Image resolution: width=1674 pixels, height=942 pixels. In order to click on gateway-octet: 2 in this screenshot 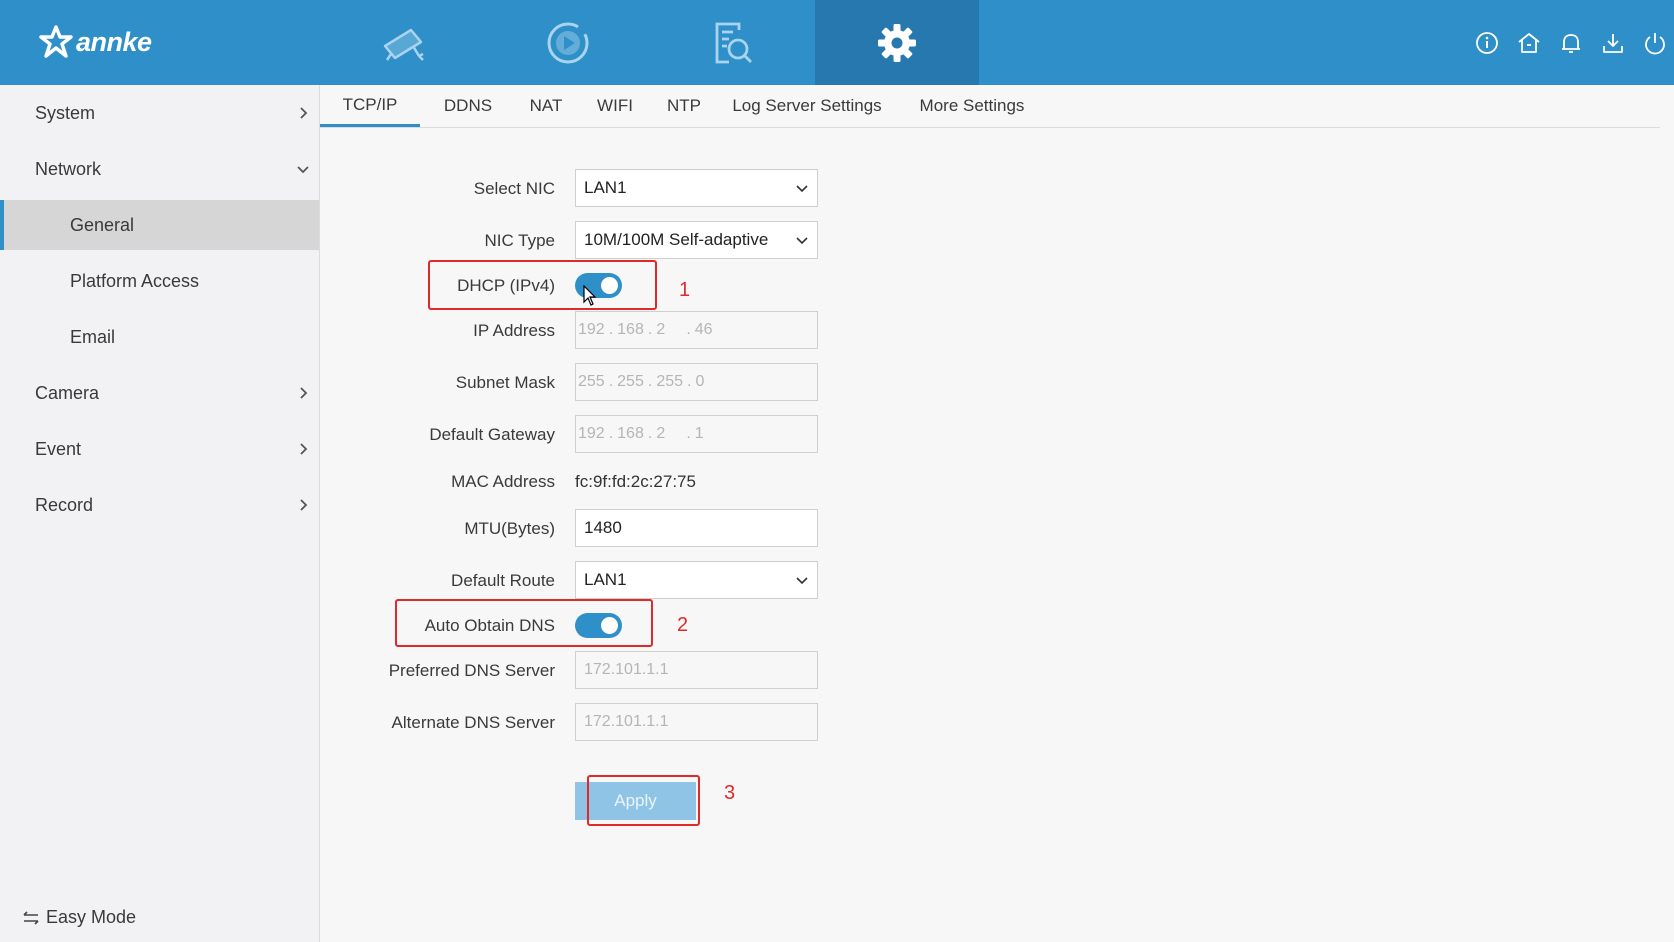, I will do `click(661, 433)`.